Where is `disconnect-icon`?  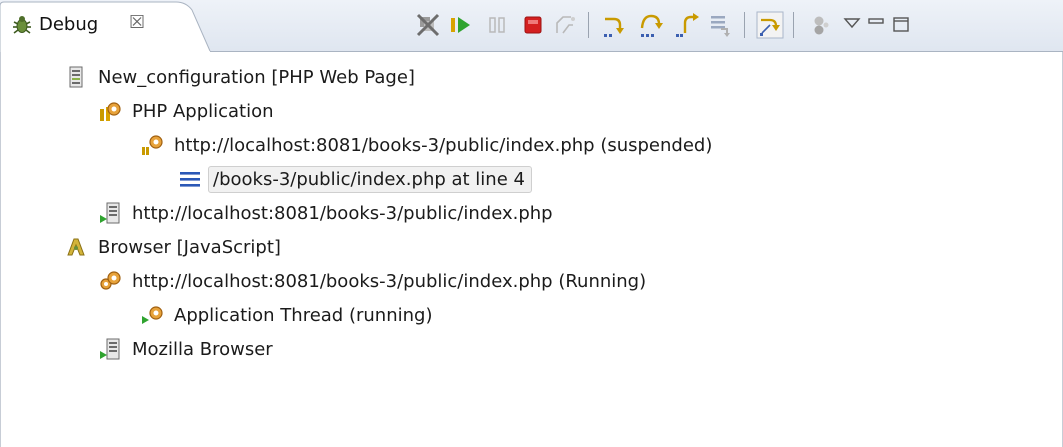
disconnect-icon is located at coordinates (565, 25).